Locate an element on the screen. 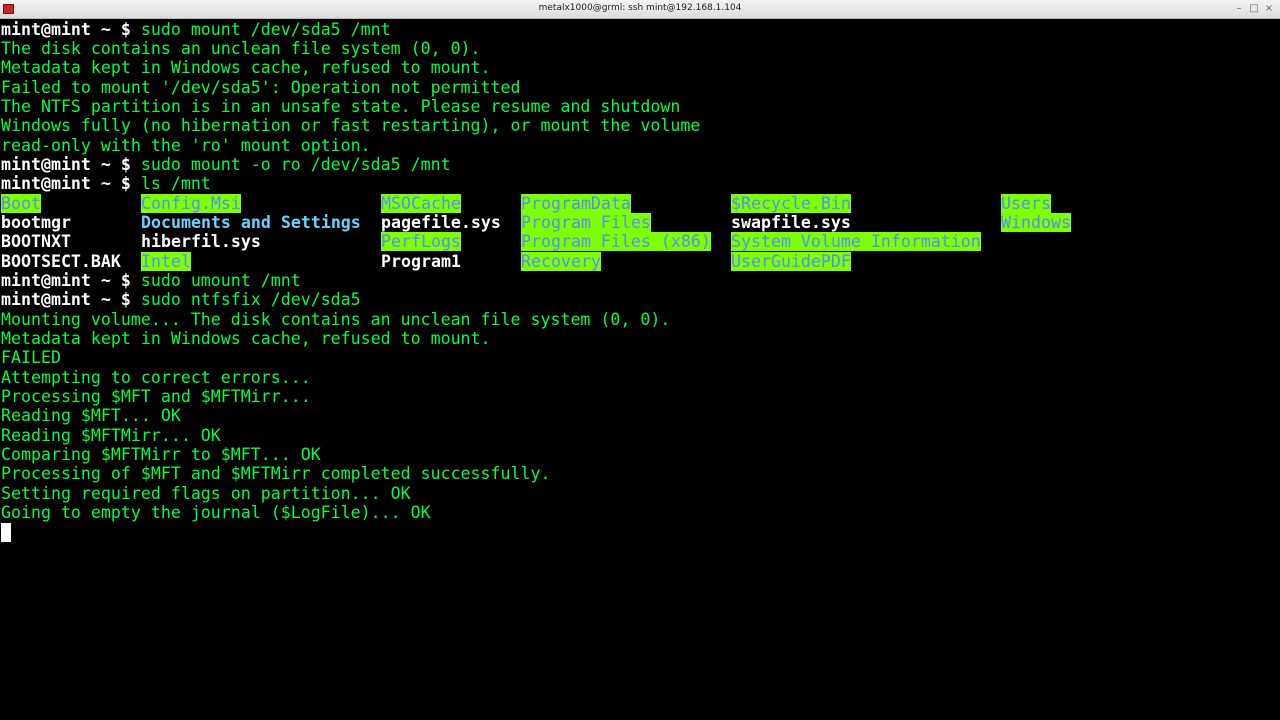  maximize-button: □ is located at coordinates (1254, 9).